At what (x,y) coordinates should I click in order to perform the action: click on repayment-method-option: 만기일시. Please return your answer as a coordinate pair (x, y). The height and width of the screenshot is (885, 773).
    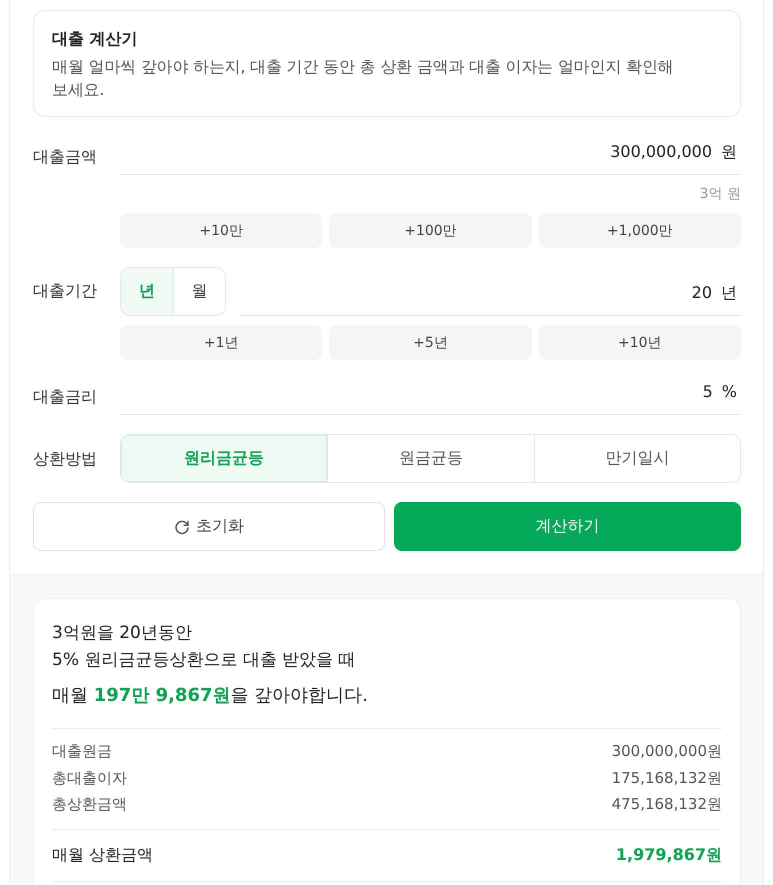
    Looking at the image, I should click on (637, 458).